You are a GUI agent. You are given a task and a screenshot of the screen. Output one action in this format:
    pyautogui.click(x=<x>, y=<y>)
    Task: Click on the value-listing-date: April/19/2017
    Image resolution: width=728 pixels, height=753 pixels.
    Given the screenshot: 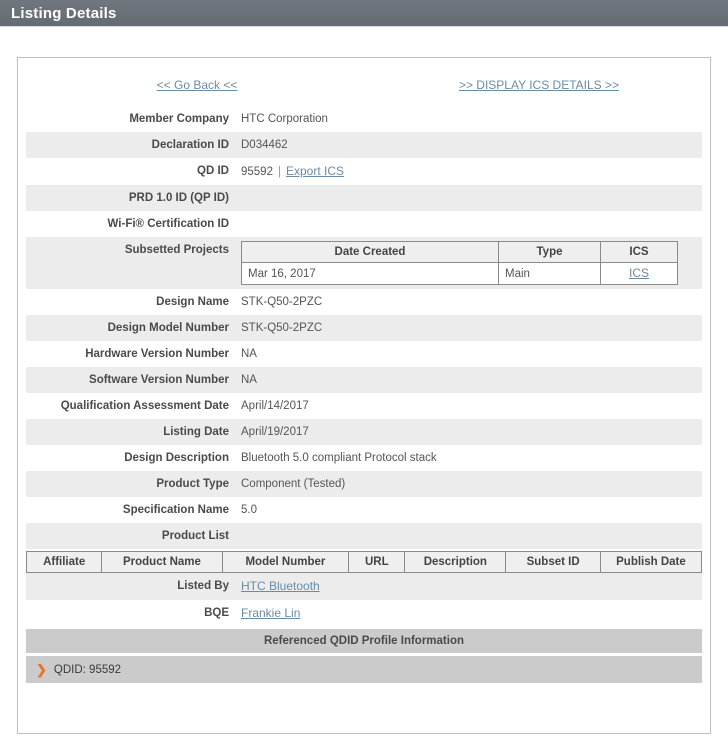 What is the action you would take?
    pyautogui.click(x=275, y=432)
    